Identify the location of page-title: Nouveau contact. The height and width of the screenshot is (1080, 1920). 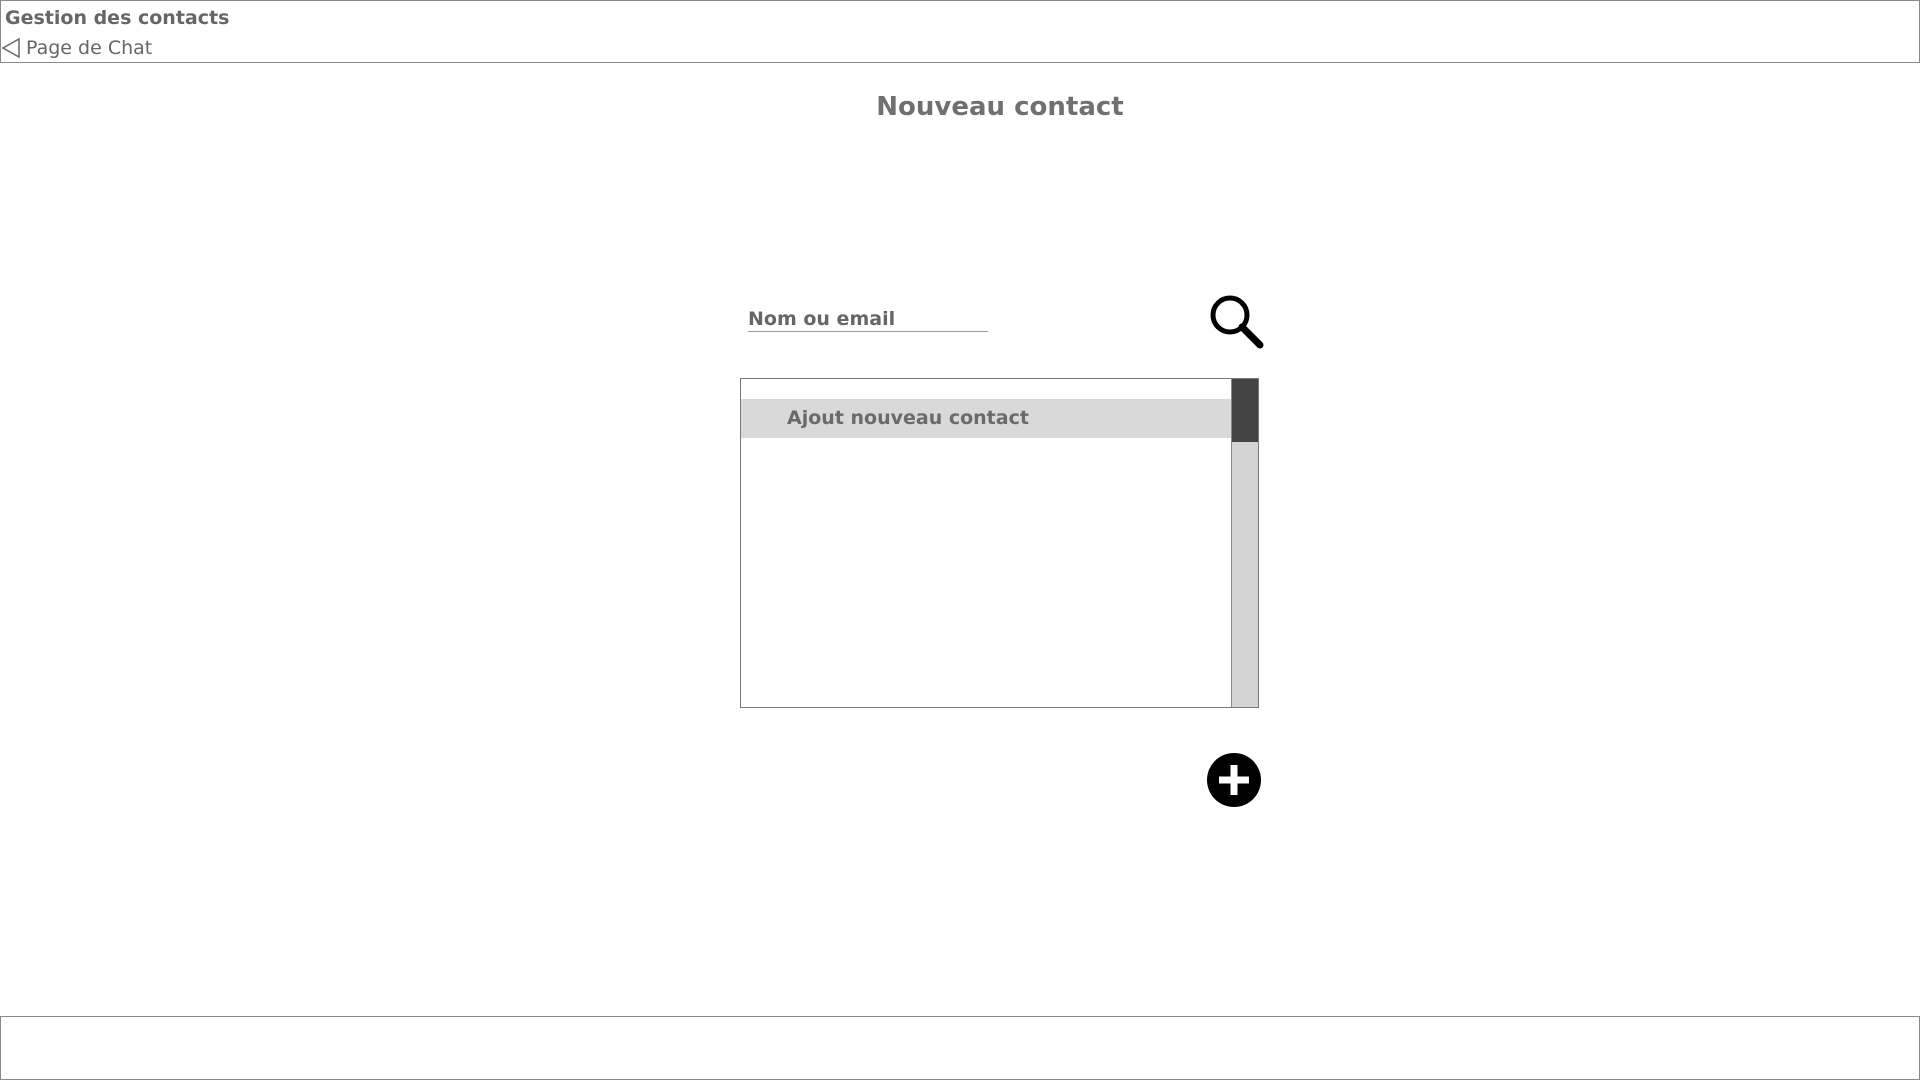
(1000, 107).